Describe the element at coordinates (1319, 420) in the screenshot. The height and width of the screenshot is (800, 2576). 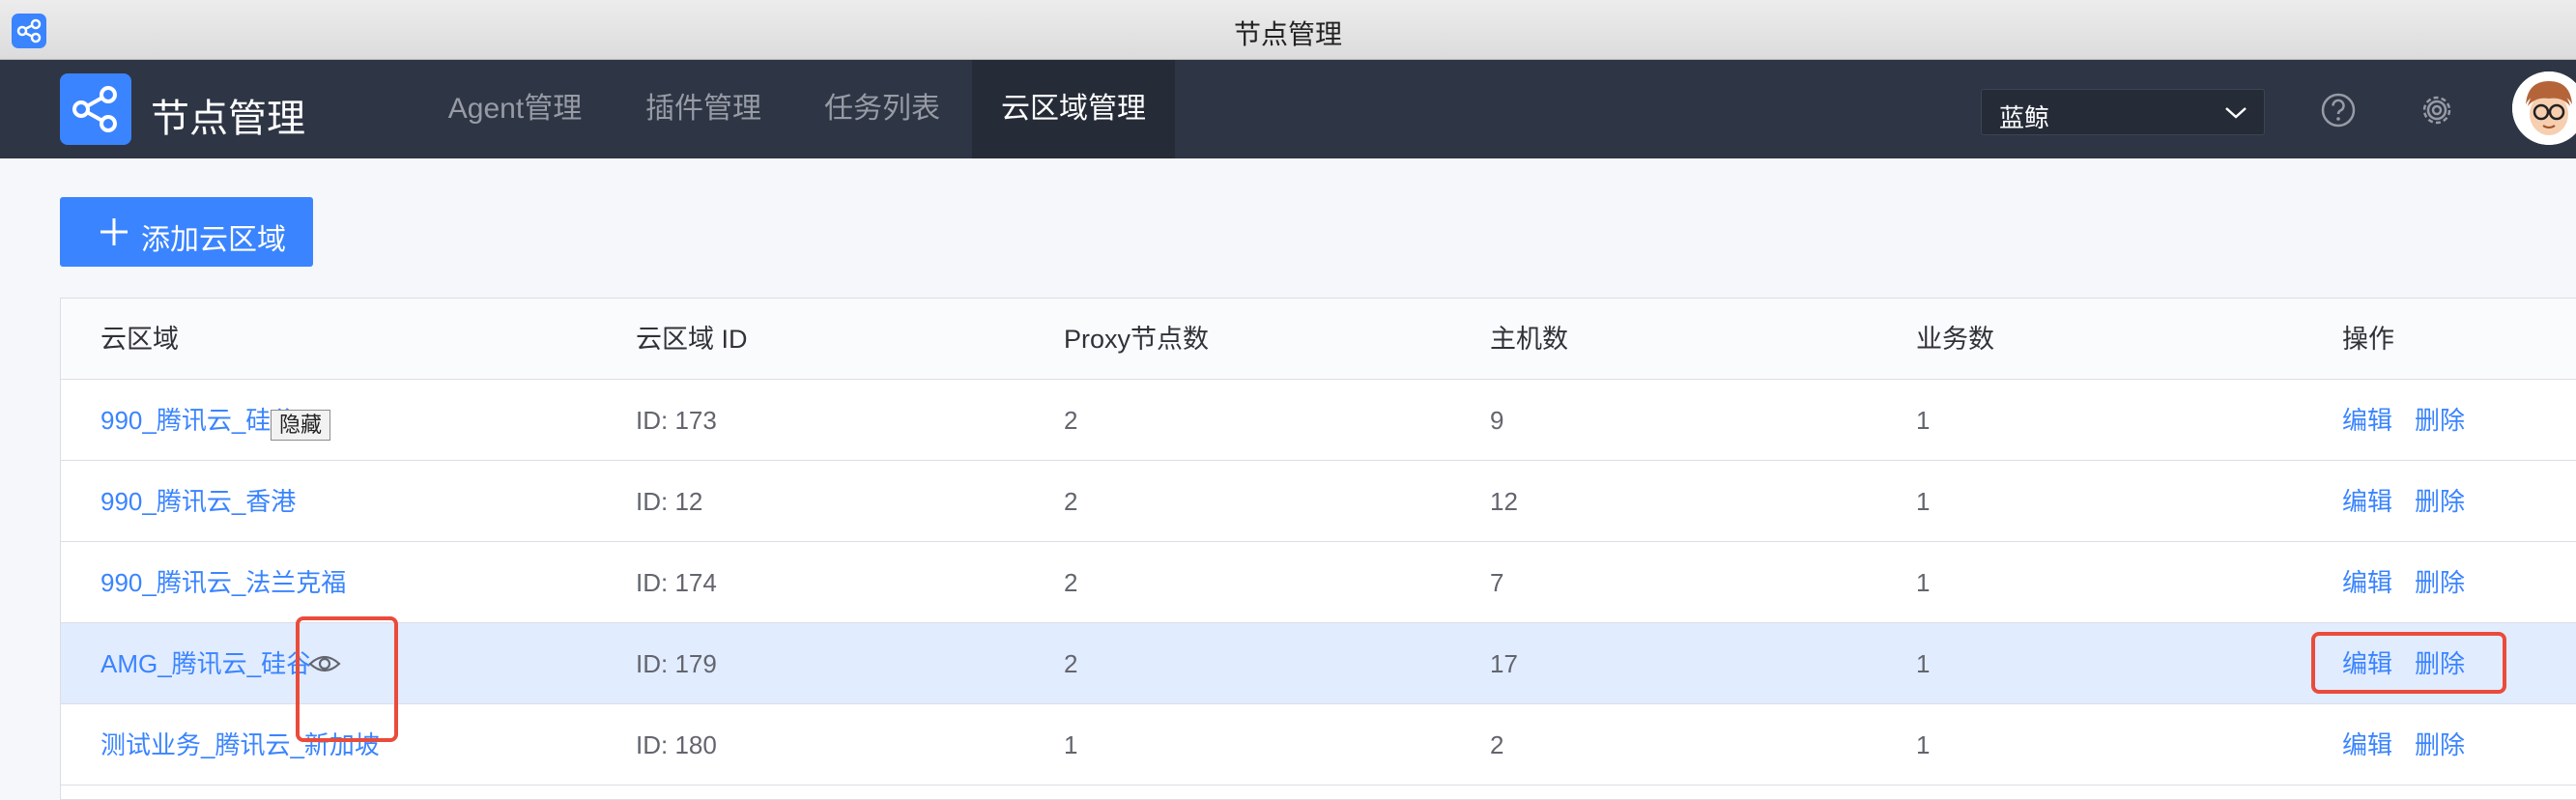
I see `table-row: 990_腾讯云_硅谷 ID: 173 2 9 1 编辑 删除` at that location.